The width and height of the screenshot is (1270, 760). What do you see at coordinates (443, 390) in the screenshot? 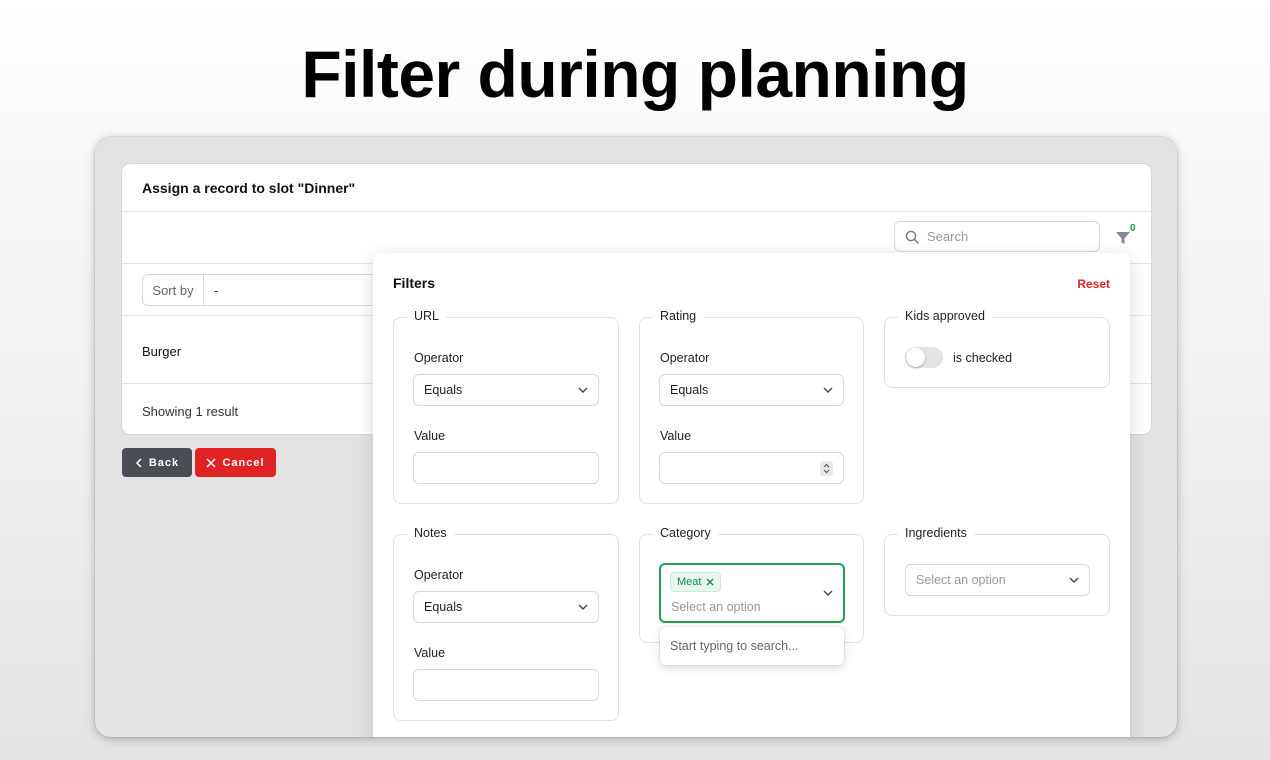
I see `url-operator-value: Equals` at bounding box center [443, 390].